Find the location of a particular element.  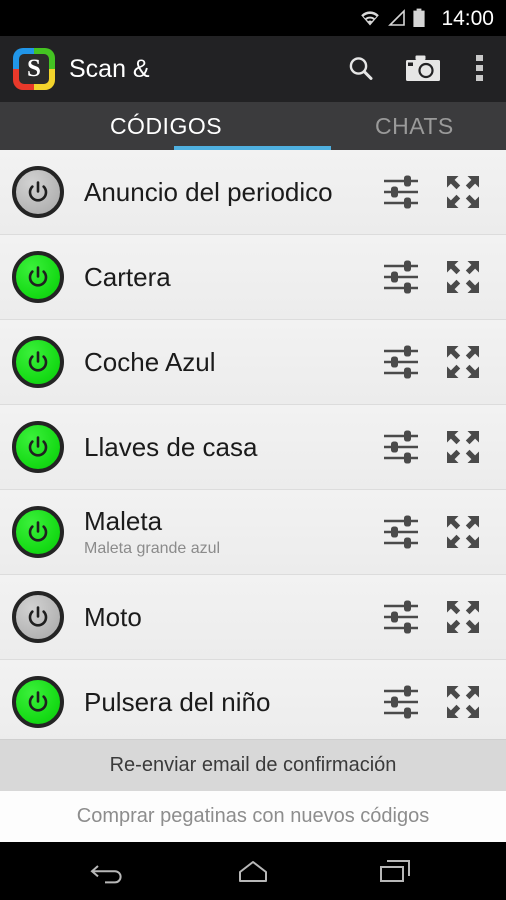

resend-confirmation-email-label: Re-enviar email de confirmación is located at coordinates (253, 765).